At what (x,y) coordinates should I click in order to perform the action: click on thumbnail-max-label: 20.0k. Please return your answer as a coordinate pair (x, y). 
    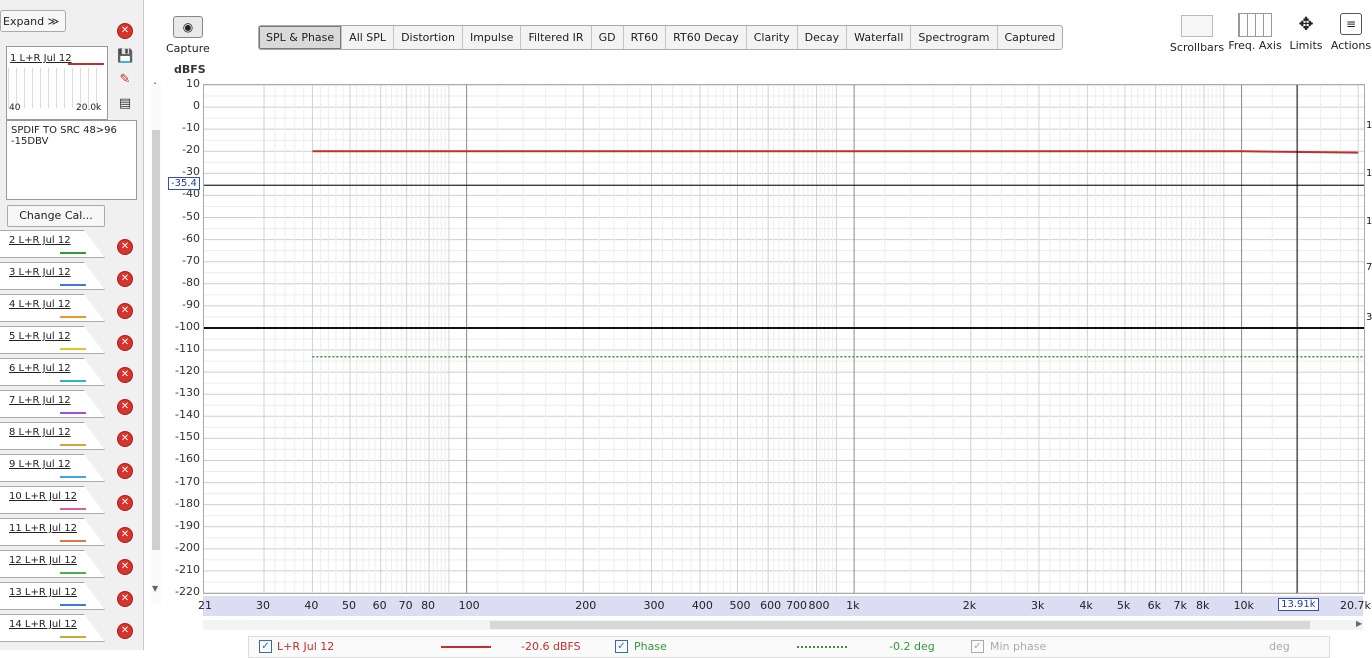
    Looking at the image, I should click on (89, 108).